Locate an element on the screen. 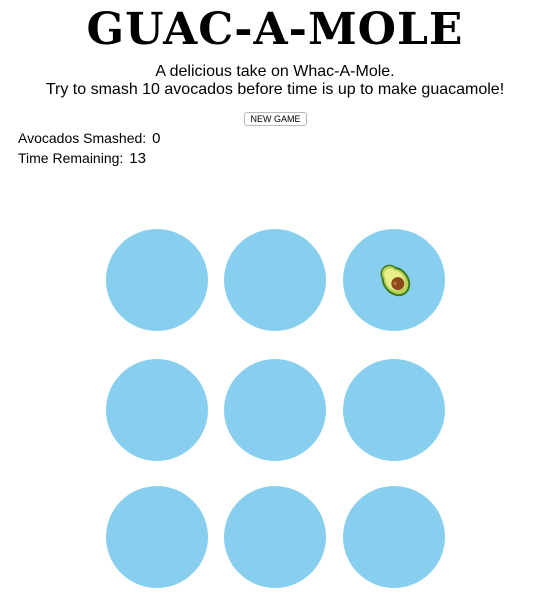 The image size is (550, 598). avocados-smashed-value: 0 is located at coordinates (156, 138).